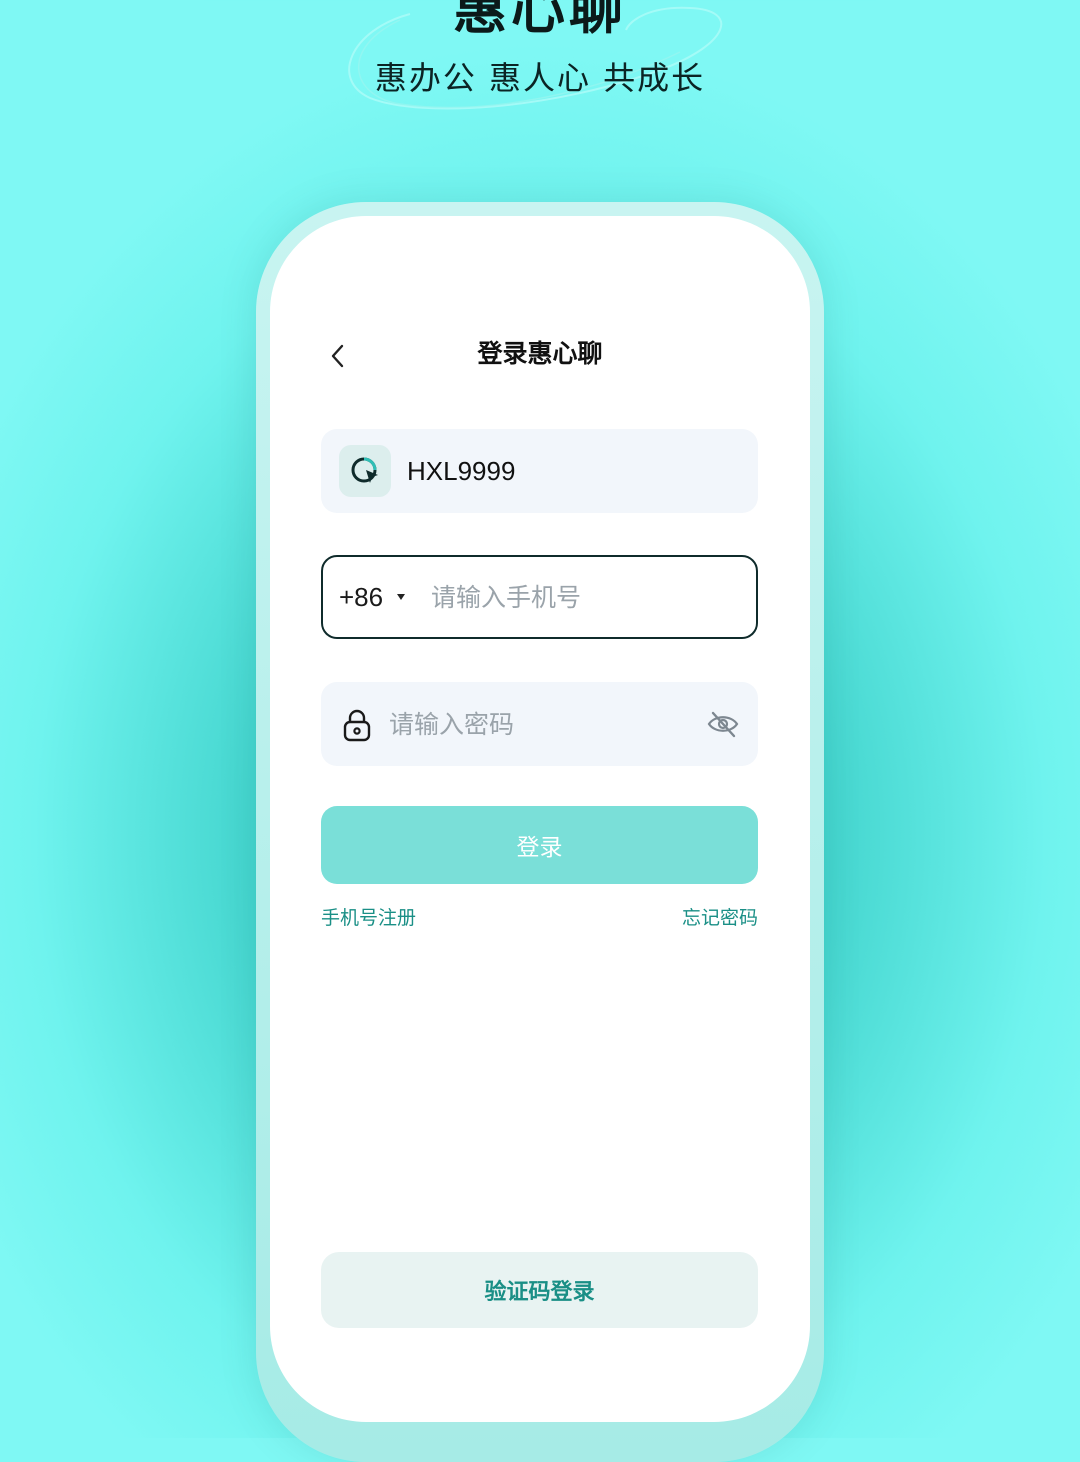 Image resolution: width=1080 pixels, height=1462 pixels. I want to click on password-input, so click(539, 724).